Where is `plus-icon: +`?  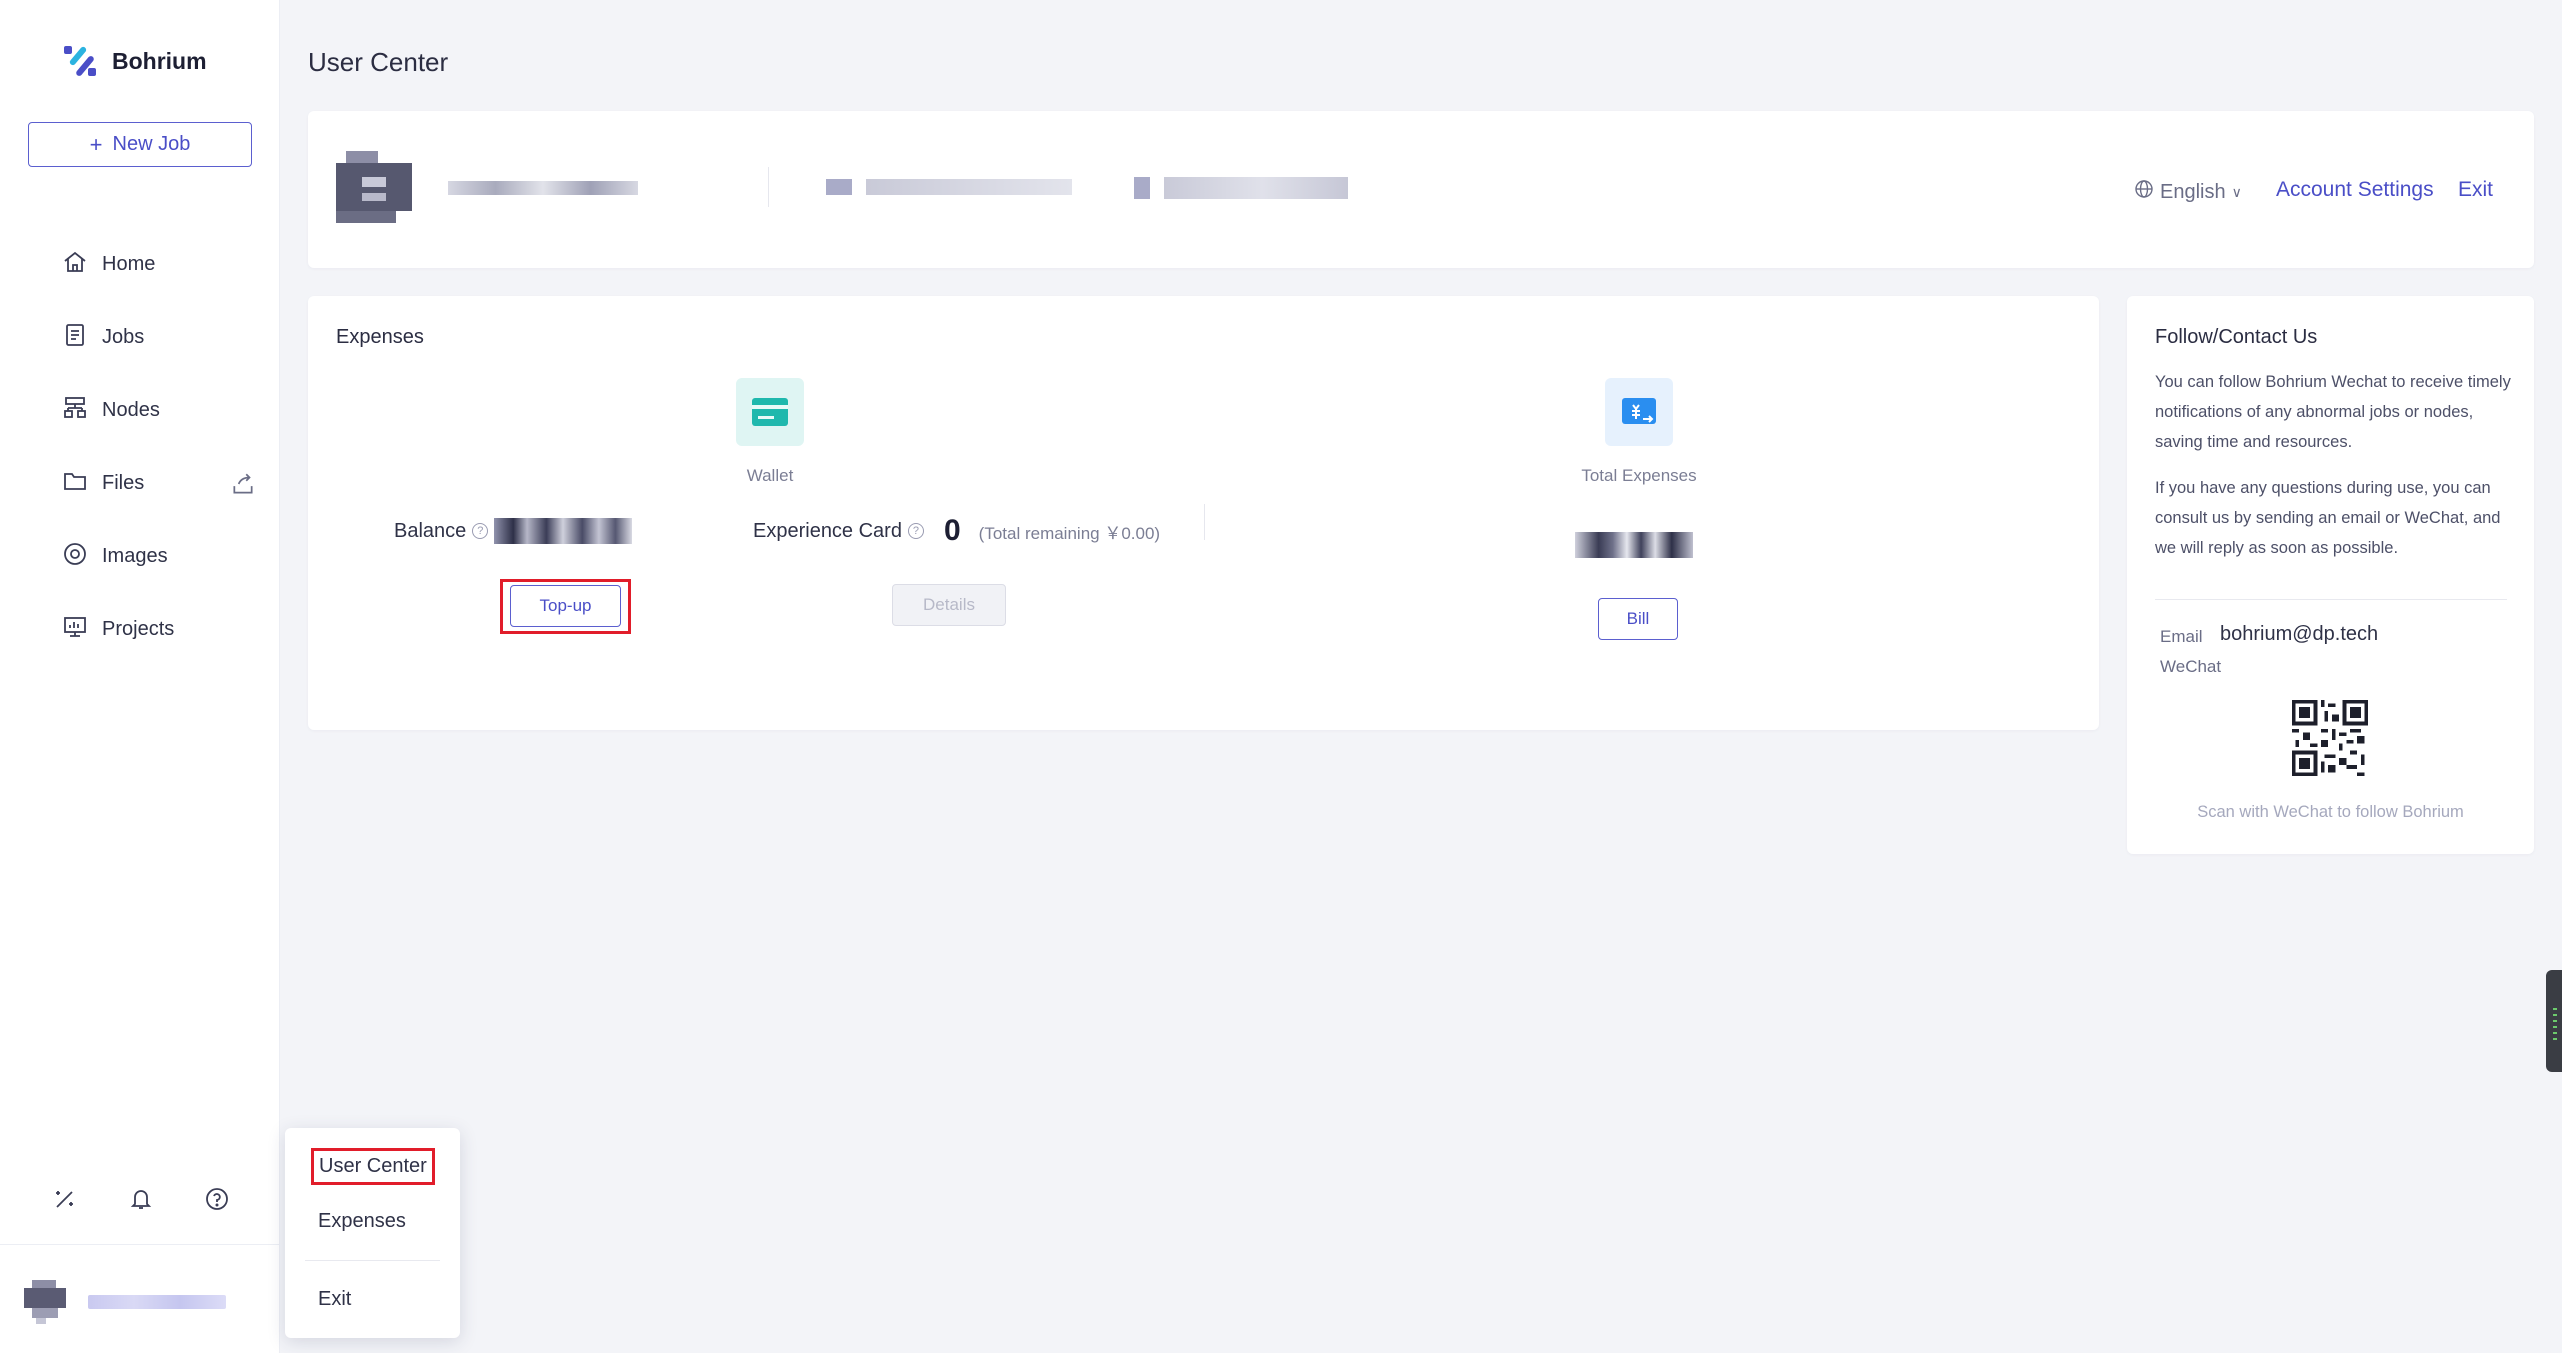
plus-icon: + is located at coordinates (96, 144).